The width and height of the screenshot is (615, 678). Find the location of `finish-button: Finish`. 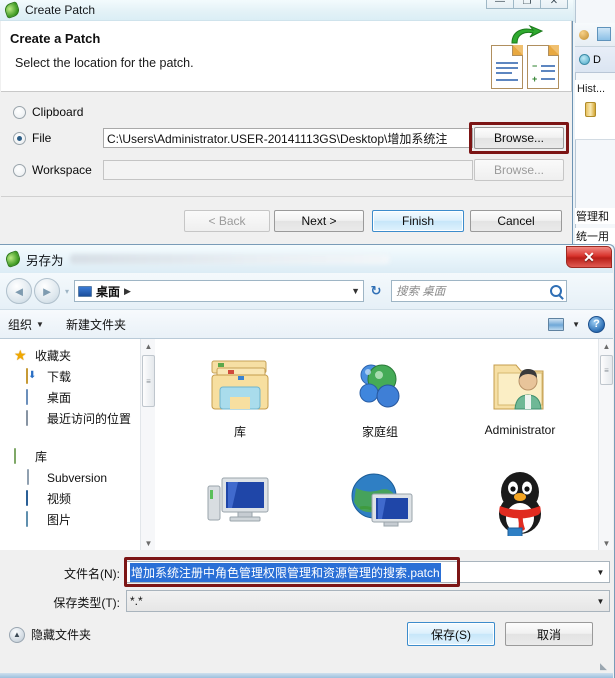

finish-button: Finish is located at coordinates (418, 221).